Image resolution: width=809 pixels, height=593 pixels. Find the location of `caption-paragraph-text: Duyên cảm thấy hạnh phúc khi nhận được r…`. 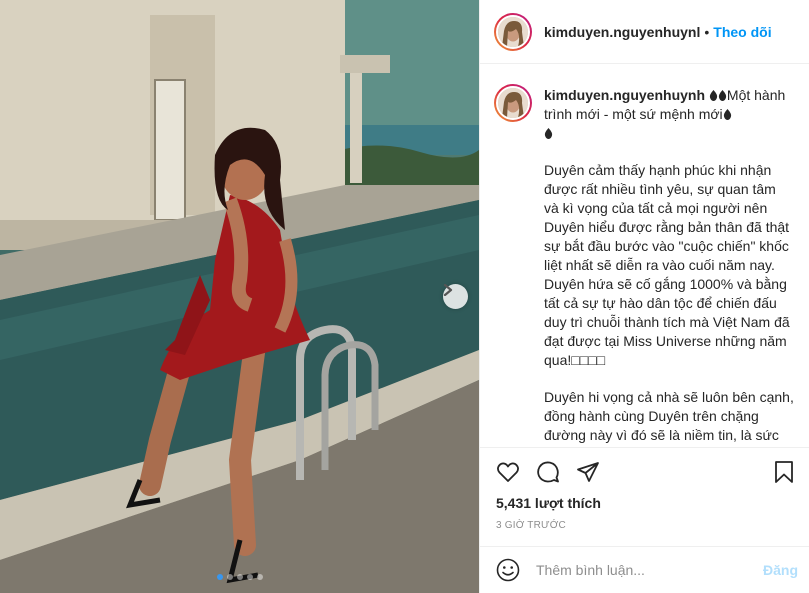

caption-paragraph-text: Duyên cảm thấy hạnh phúc khi nhận được r… is located at coordinates (669, 265).